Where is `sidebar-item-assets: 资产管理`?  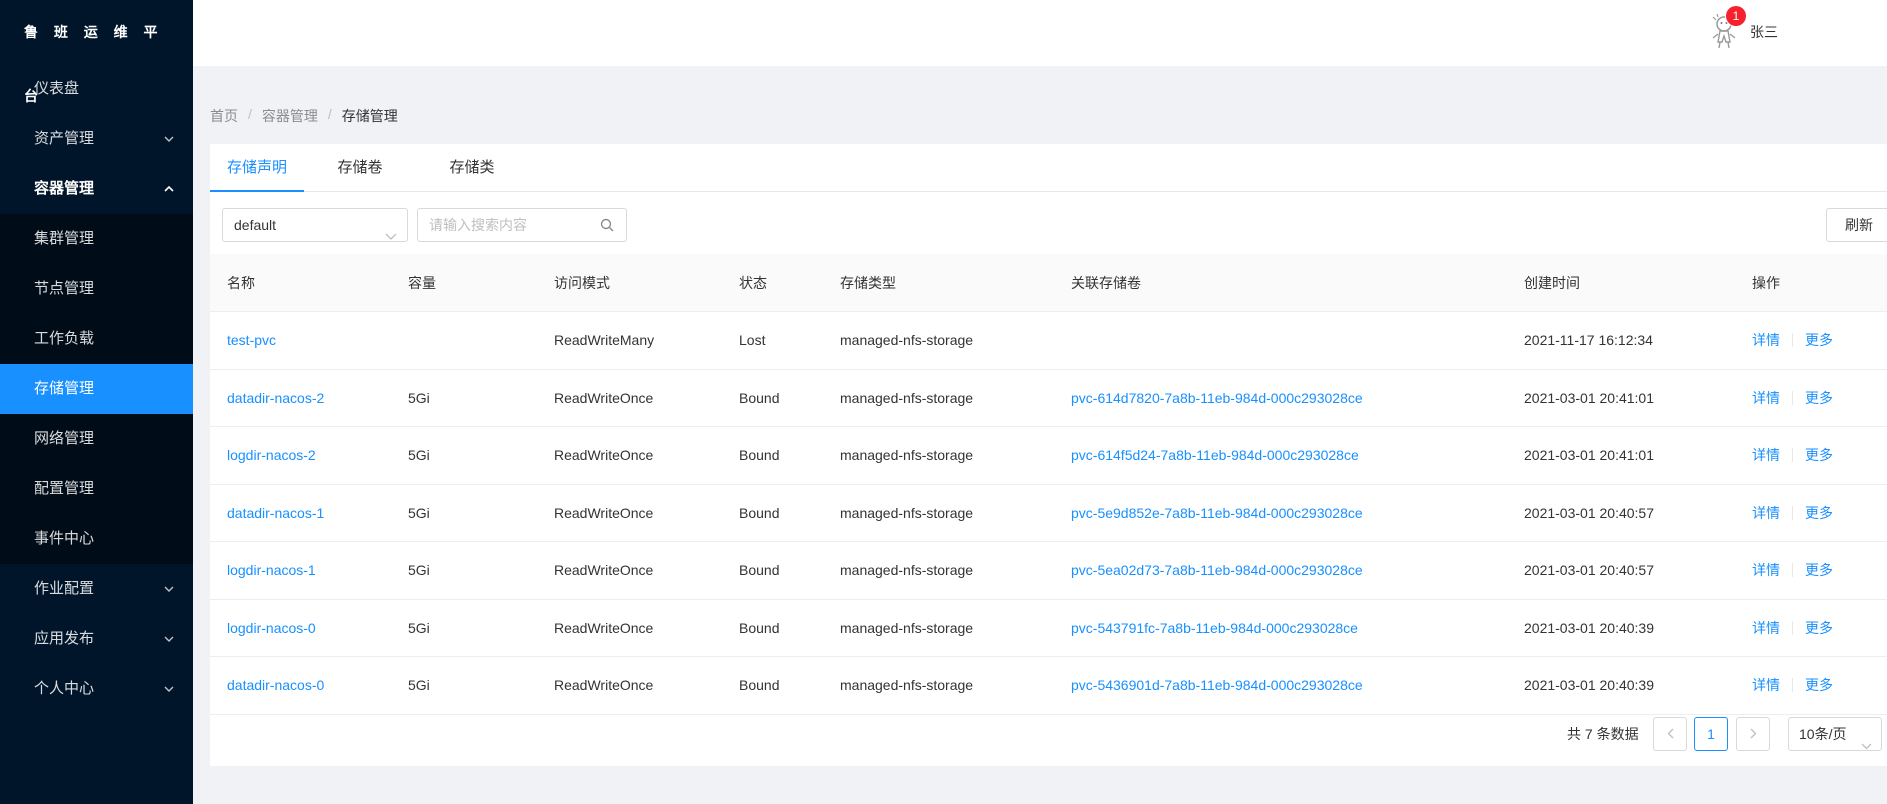 sidebar-item-assets: 资产管理 is located at coordinates (96, 139).